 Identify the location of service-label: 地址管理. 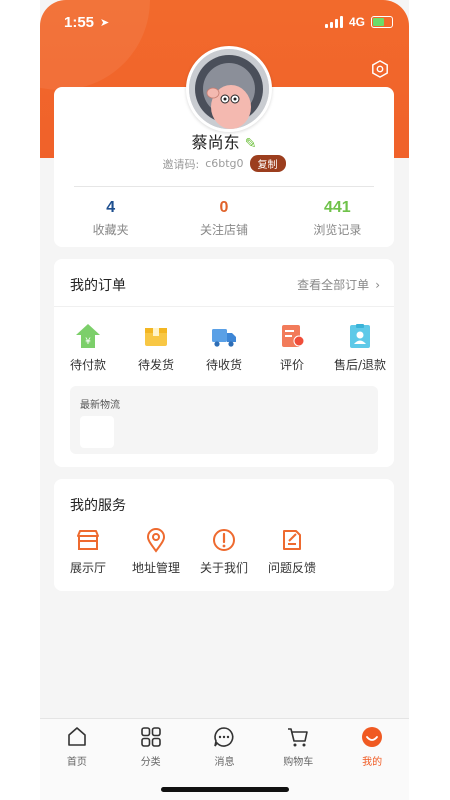
(155, 568).